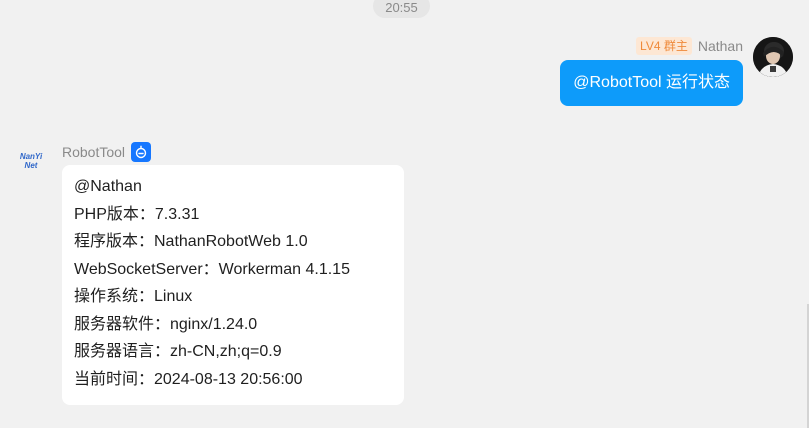 The image size is (809, 428). I want to click on message-line: WebSocketServer：Workerman 4.1.15, so click(212, 269).